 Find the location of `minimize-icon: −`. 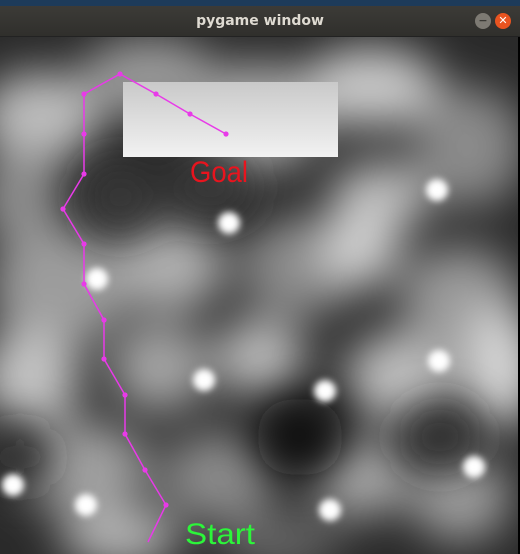

minimize-icon: − is located at coordinates (483, 20).